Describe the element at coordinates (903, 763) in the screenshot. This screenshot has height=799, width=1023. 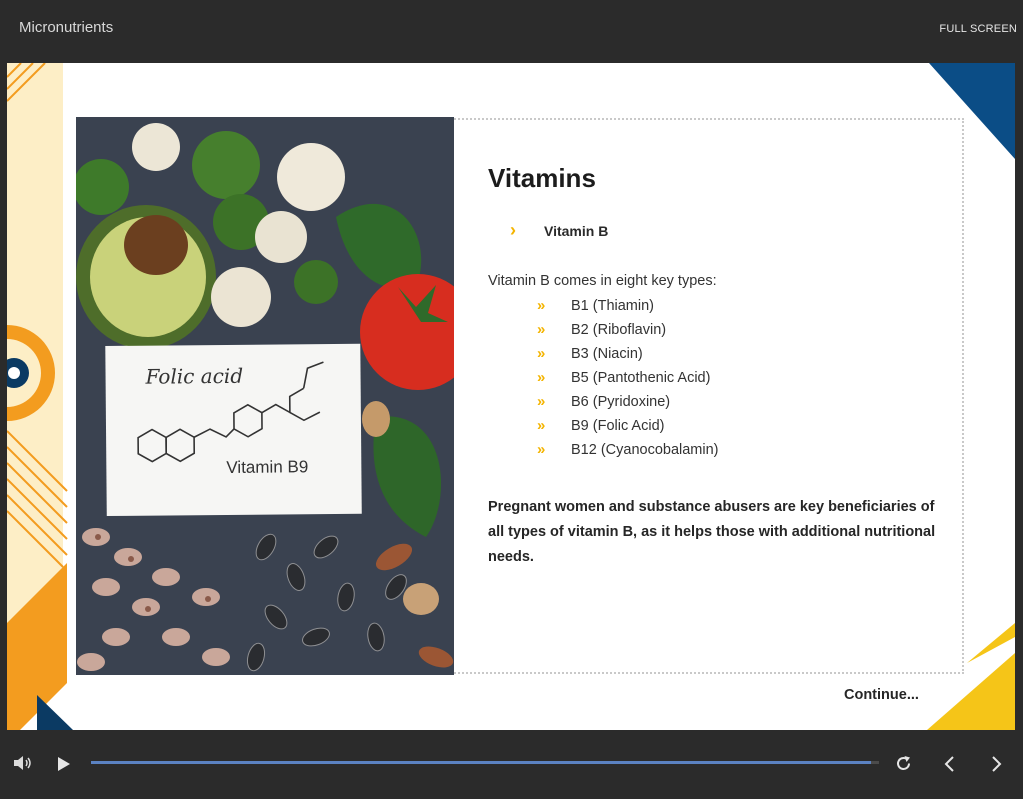
I see `replay-icon` at that location.